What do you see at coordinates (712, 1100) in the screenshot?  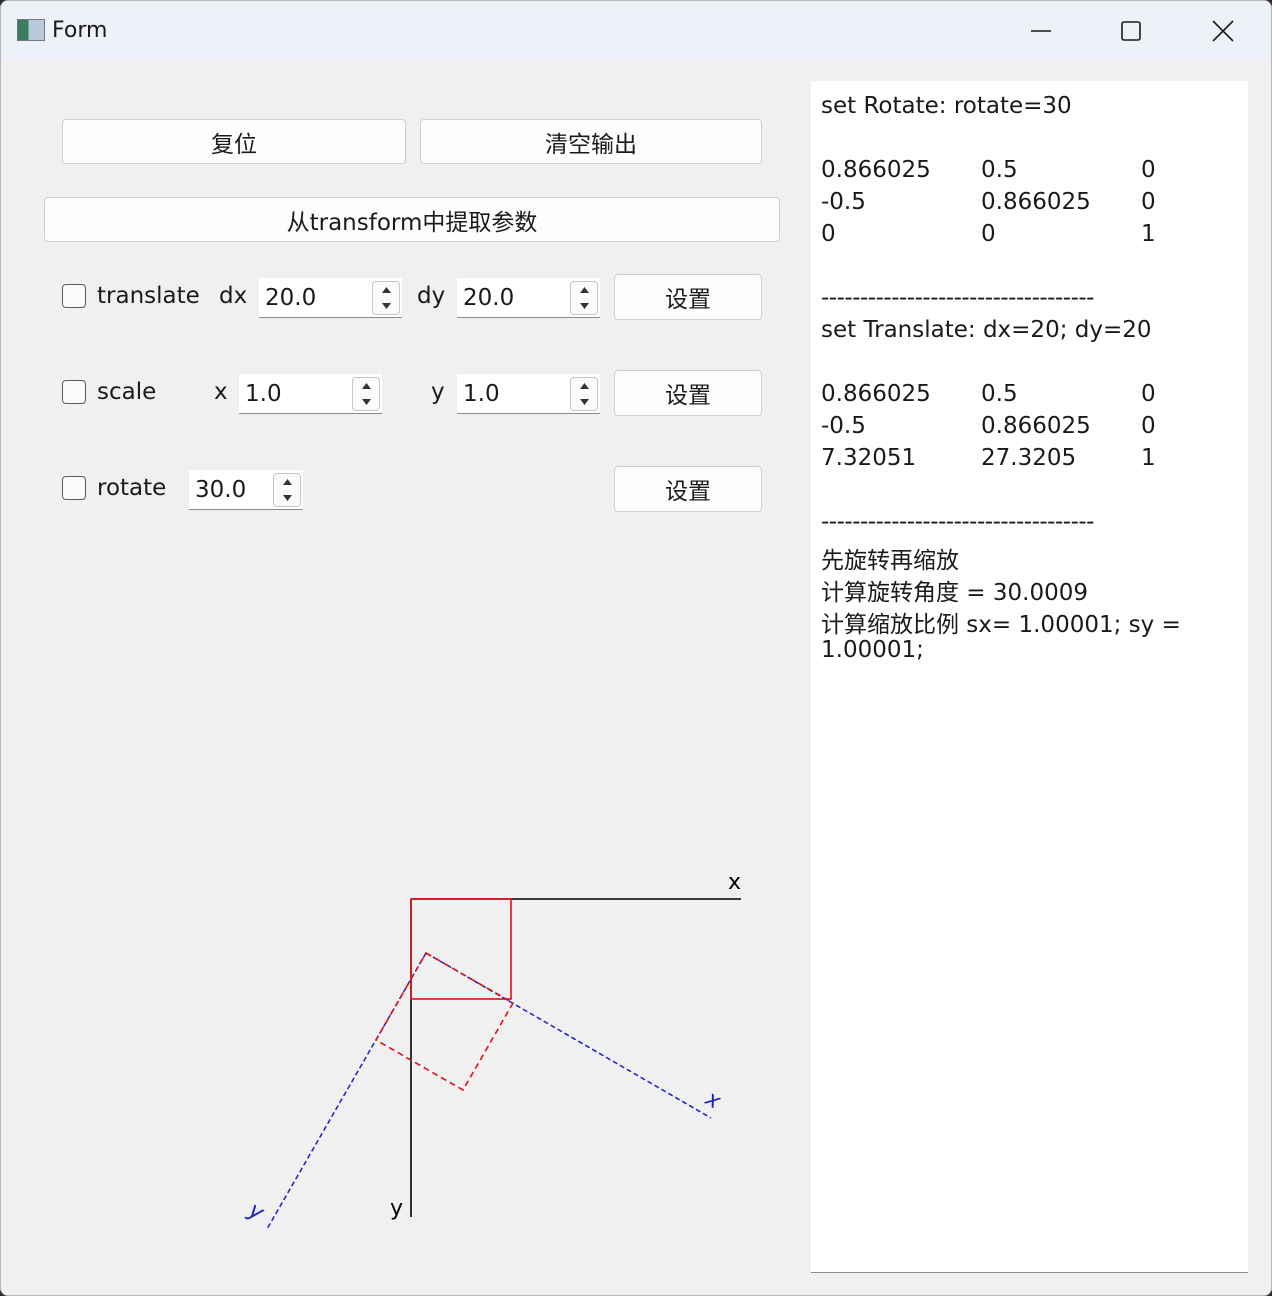 I see `rotated-x-label: x` at bounding box center [712, 1100].